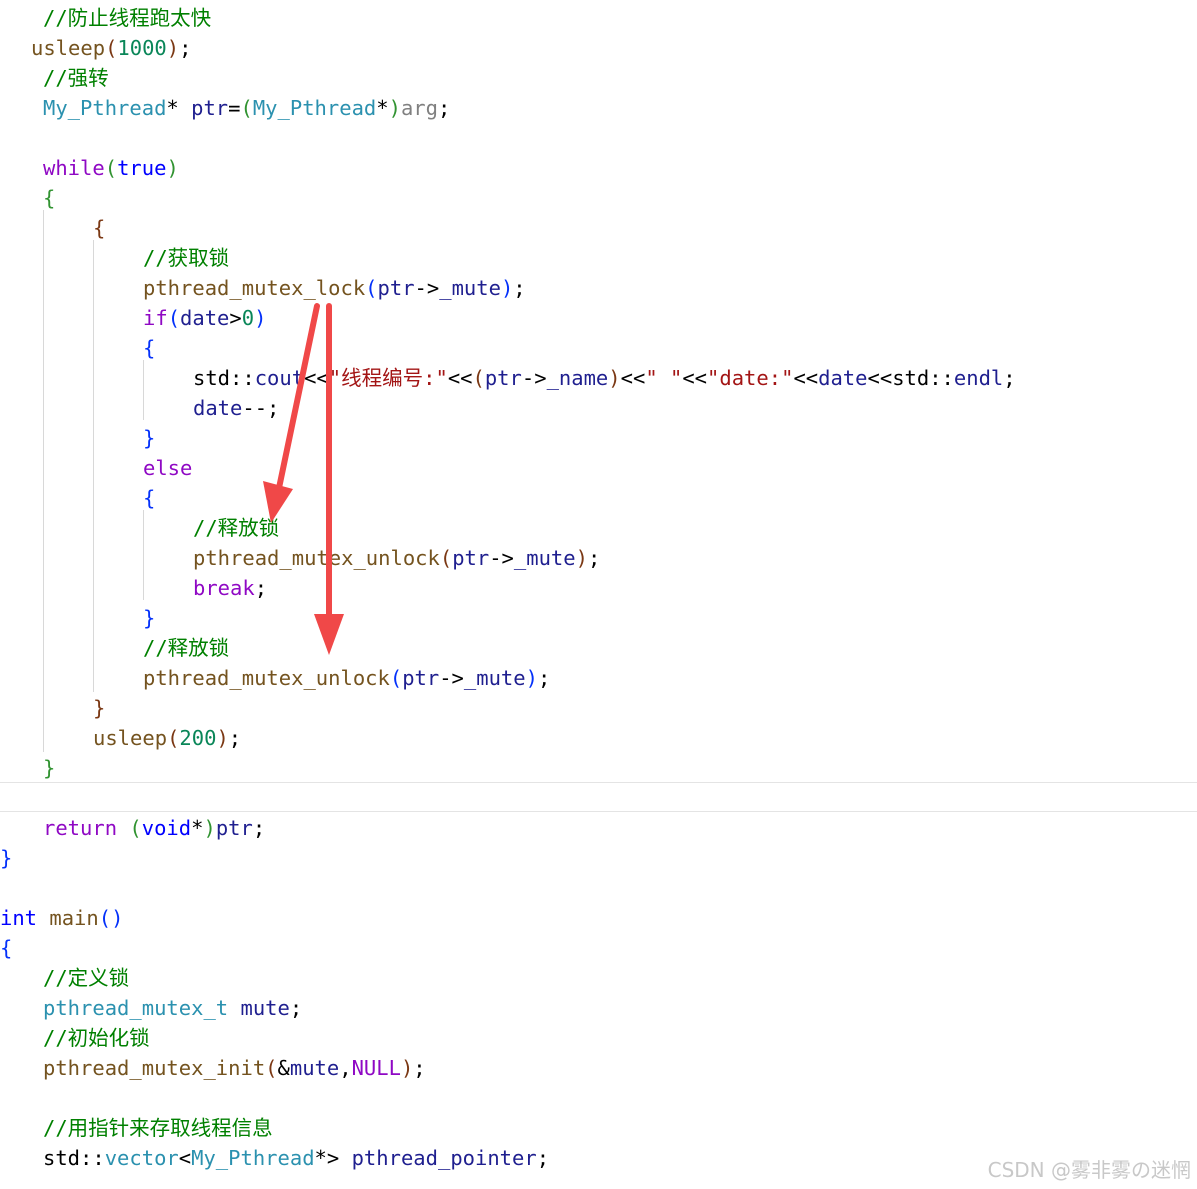 The height and width of the screenshot is (1189, 1197). What do you see at coordinates (1089, 1170) in the screenshot?
I see `watermark: CSDN @雾非雾の迷惘` at bounding box center [1089, 1170].